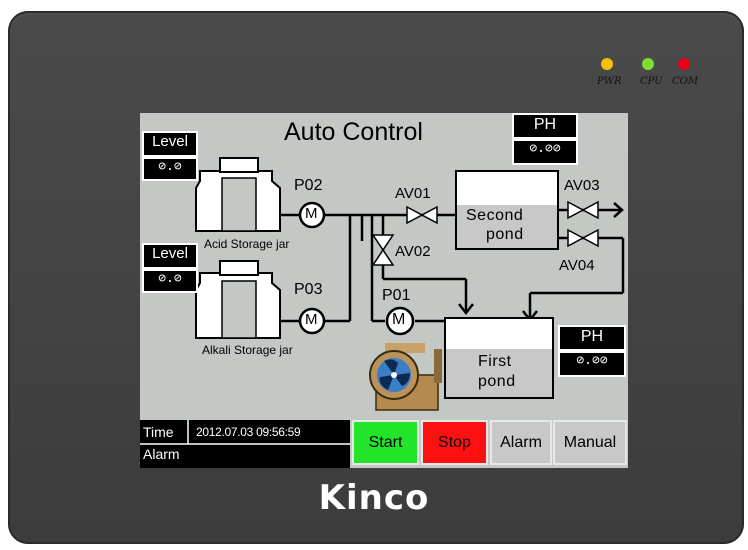 The image size is (748, 550). I want to click on alkali-level-value: ⊘.⊘, so click(170, 281).